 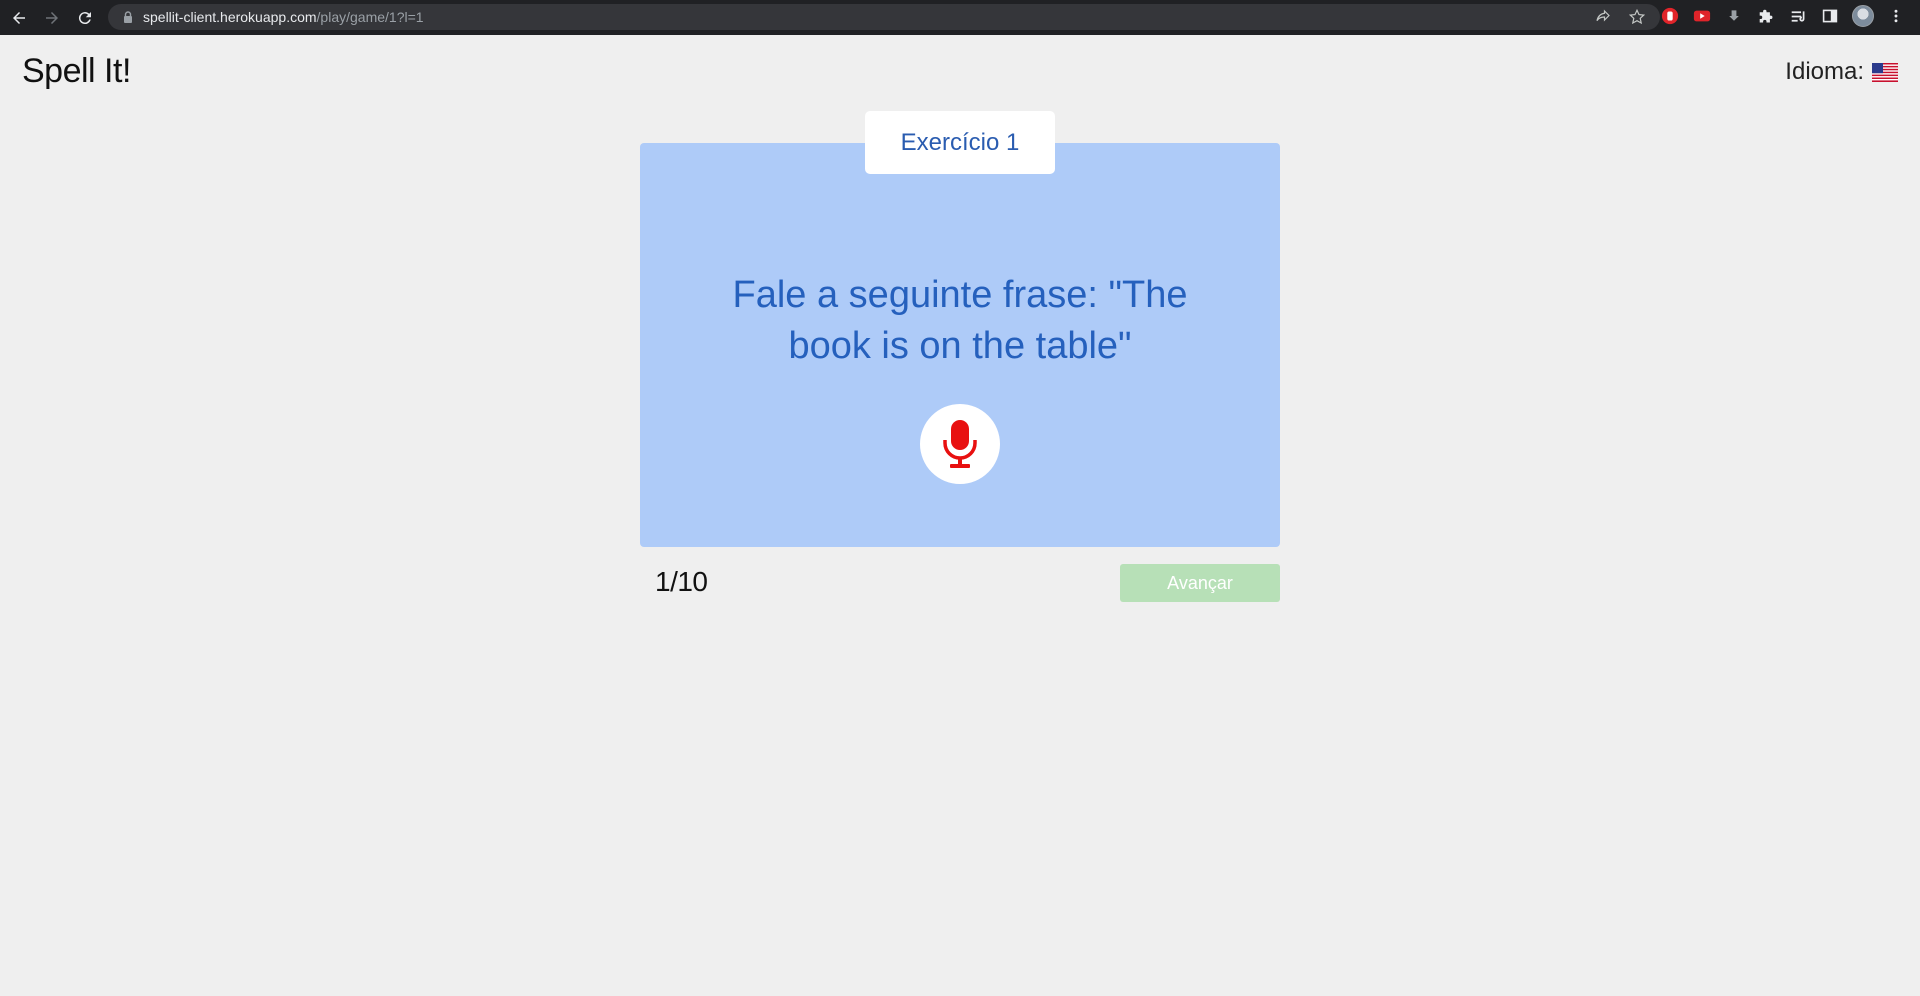 I want to click on profile-avatar, so click(x=1863, y=16).